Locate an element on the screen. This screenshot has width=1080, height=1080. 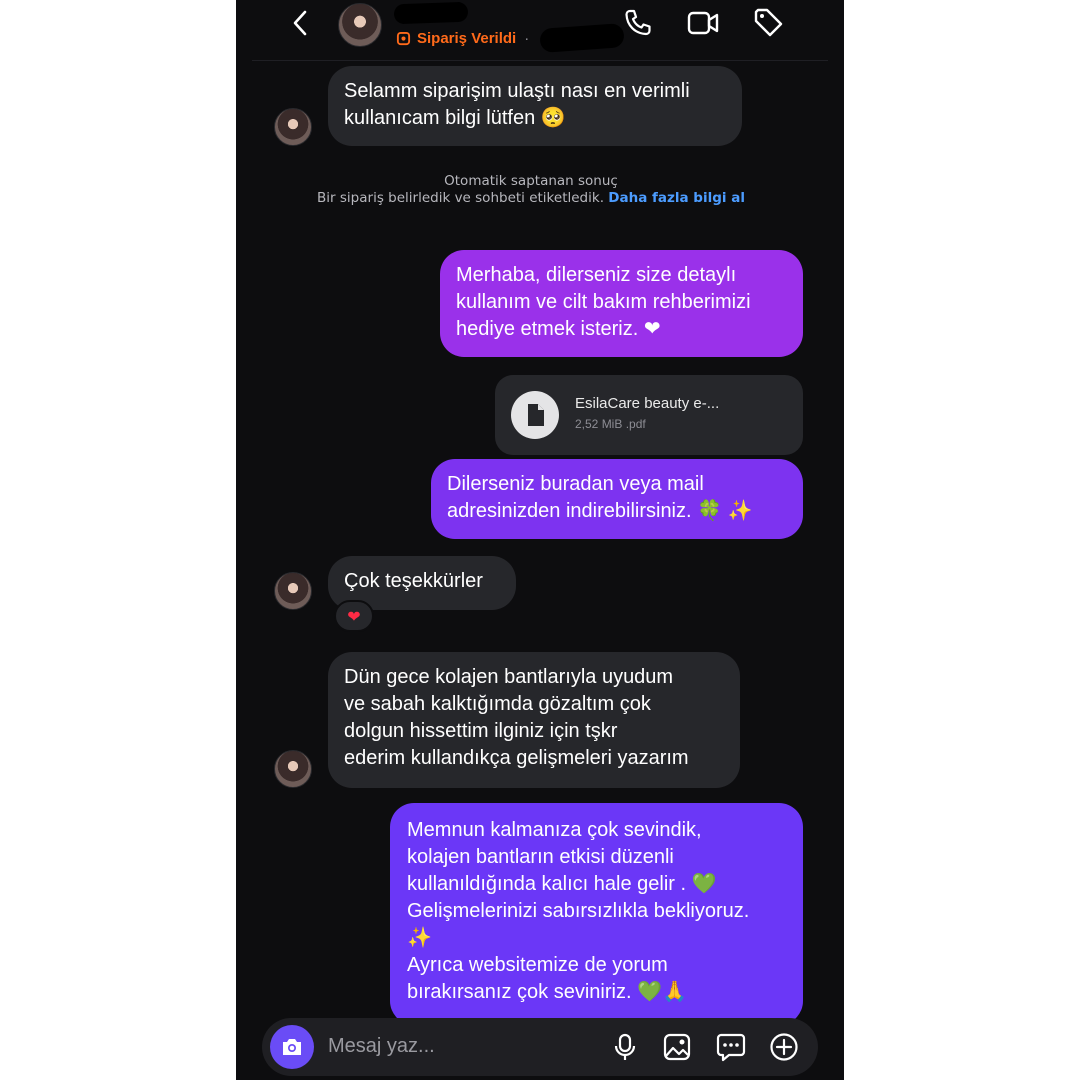
auto-detected-title: Otomatik saptanan sonuç is located at coordinates (531, 181).